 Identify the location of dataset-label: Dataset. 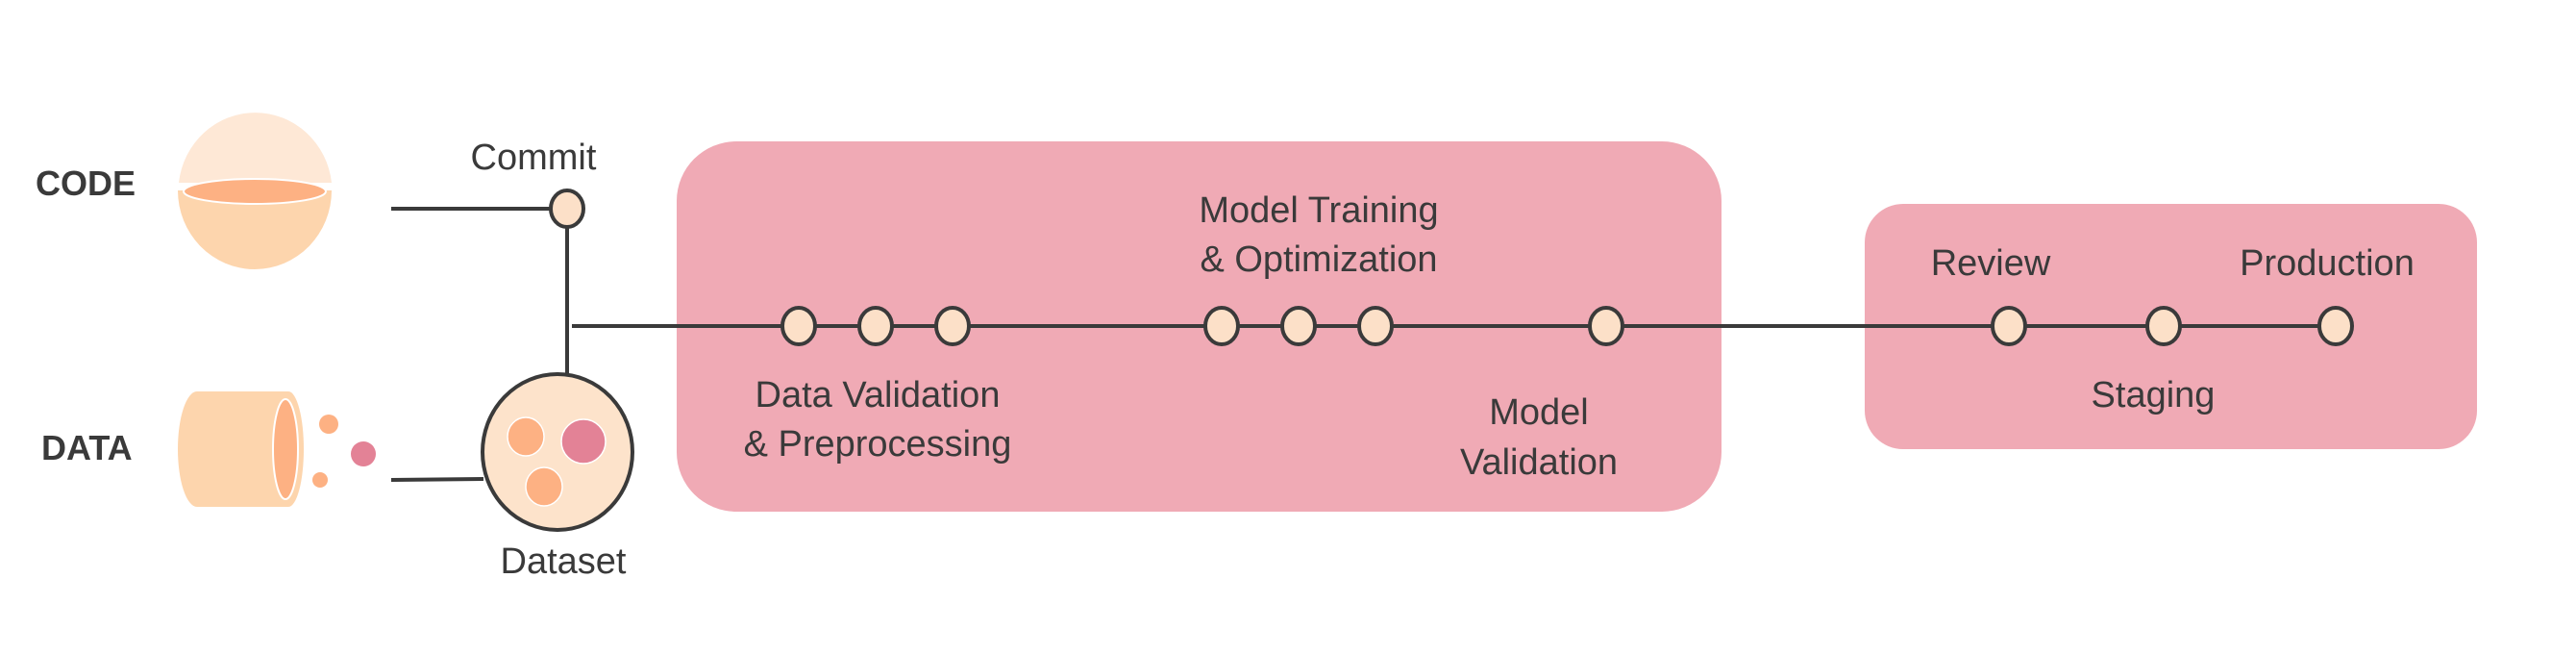
(564, 561).